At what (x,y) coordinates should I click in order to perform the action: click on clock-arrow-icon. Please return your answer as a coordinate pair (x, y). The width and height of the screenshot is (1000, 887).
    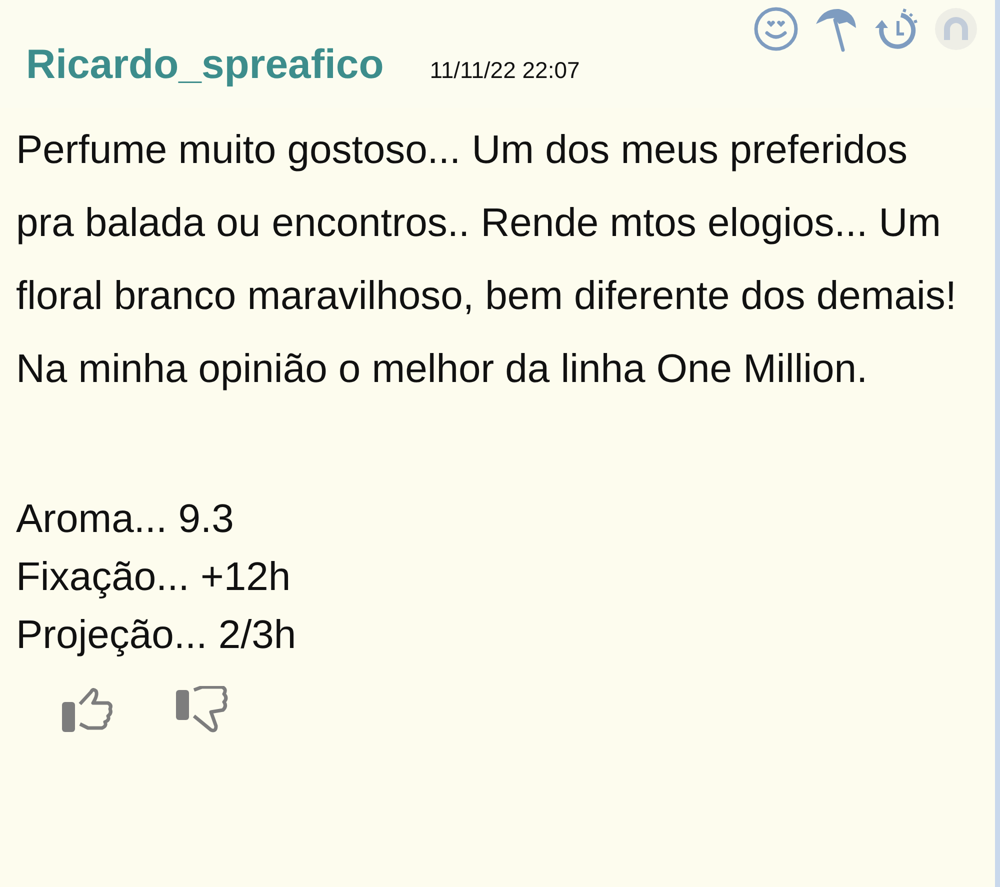
    Looking at the image, I should click on (896, 29).